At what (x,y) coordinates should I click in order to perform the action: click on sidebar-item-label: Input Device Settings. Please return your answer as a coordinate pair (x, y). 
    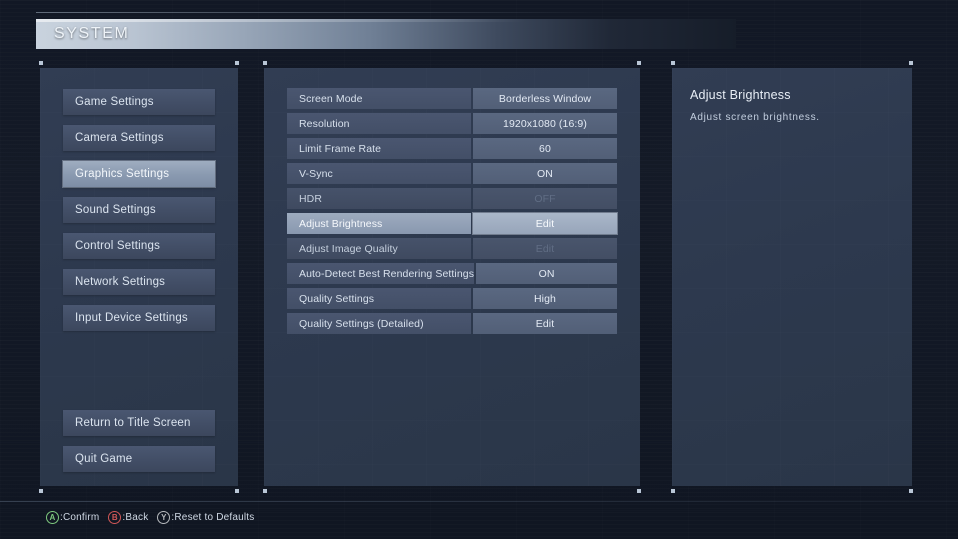
    Looking at the image, I should click on (131, 318).